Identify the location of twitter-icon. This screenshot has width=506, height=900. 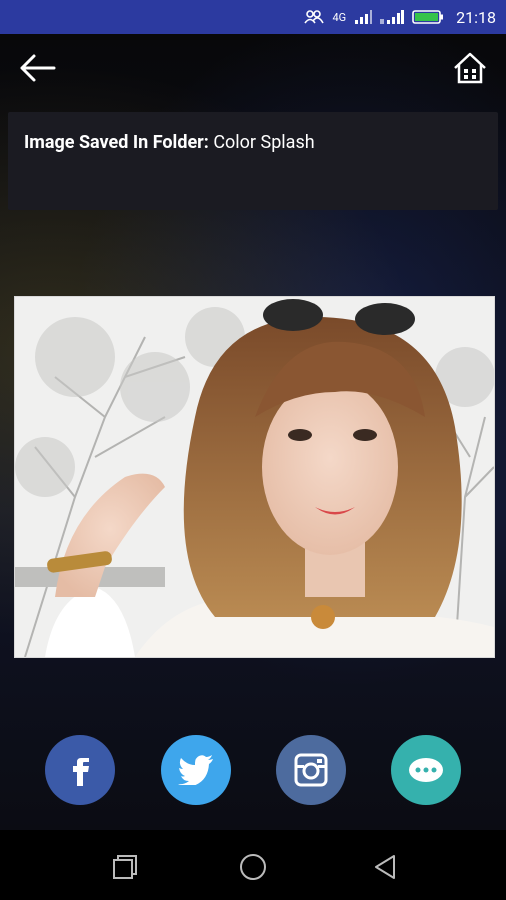
(195, 770).